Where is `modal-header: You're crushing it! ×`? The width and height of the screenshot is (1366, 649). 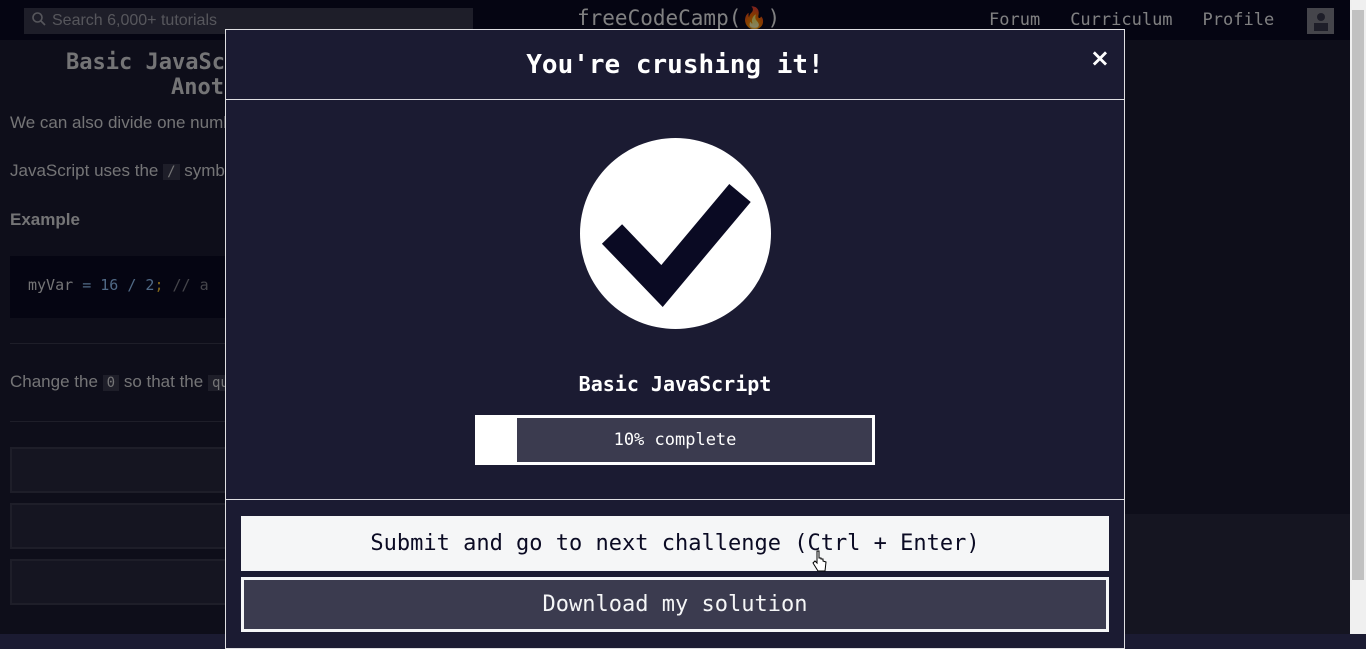
modal-header: You're crushing it! × is located at coordinates (675, 65).